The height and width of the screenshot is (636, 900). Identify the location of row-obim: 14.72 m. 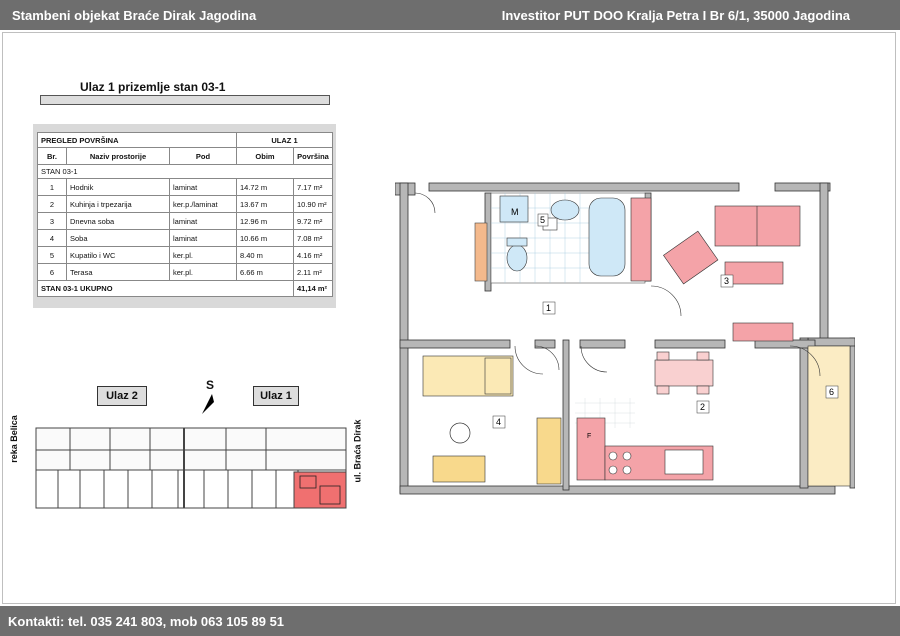
(265, 187).